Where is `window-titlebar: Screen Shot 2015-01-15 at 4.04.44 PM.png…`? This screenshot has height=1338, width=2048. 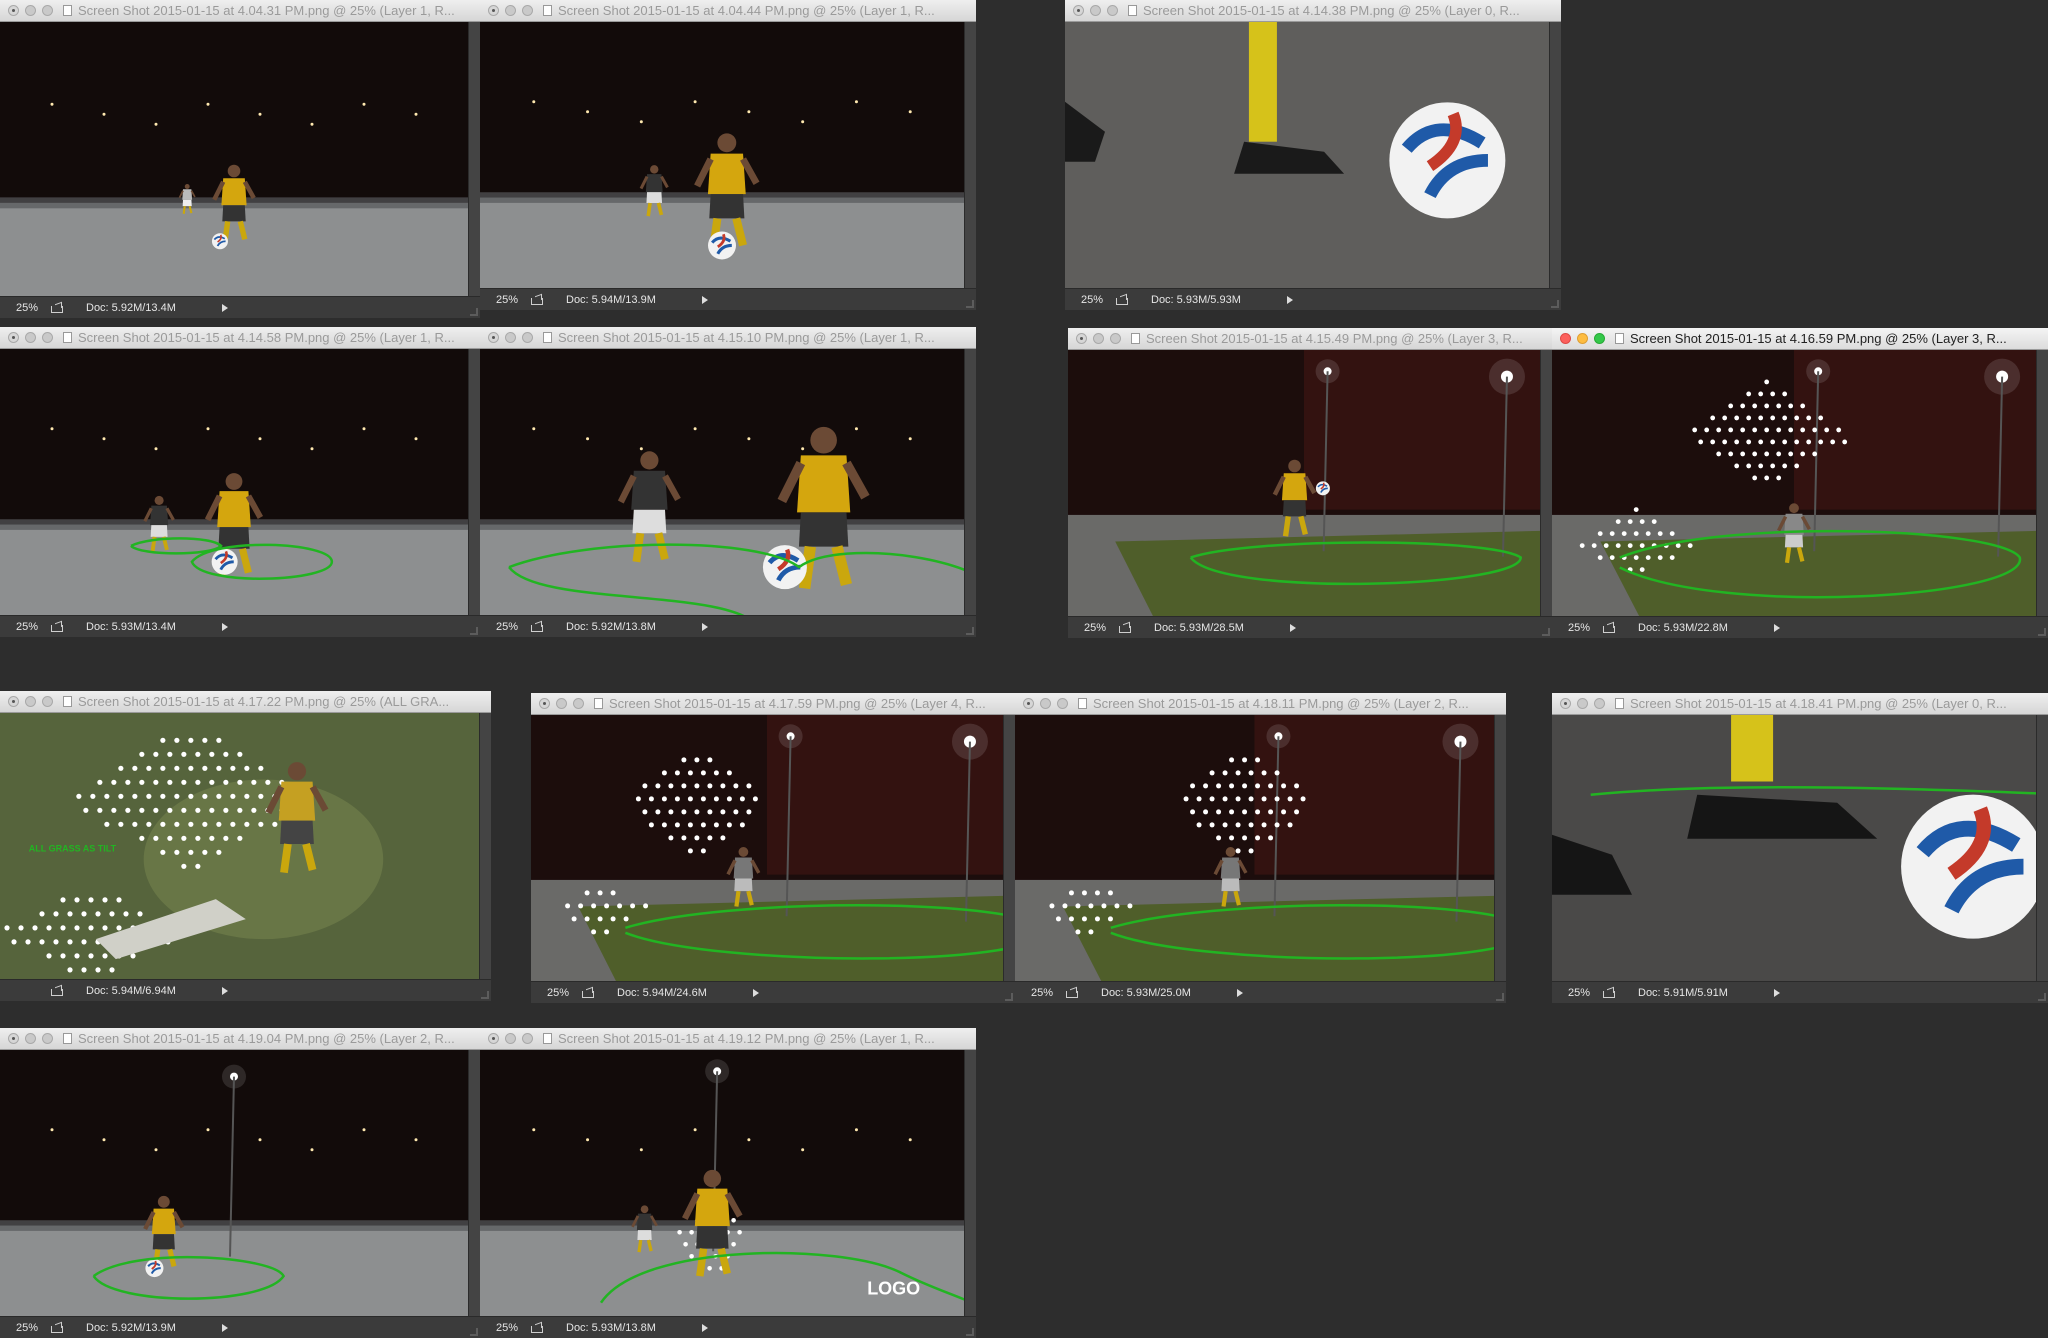
window-titlebar: Screen Shot 2015-01-15 at 4.04.44 PM.png… is located at coordinates (728, 11).